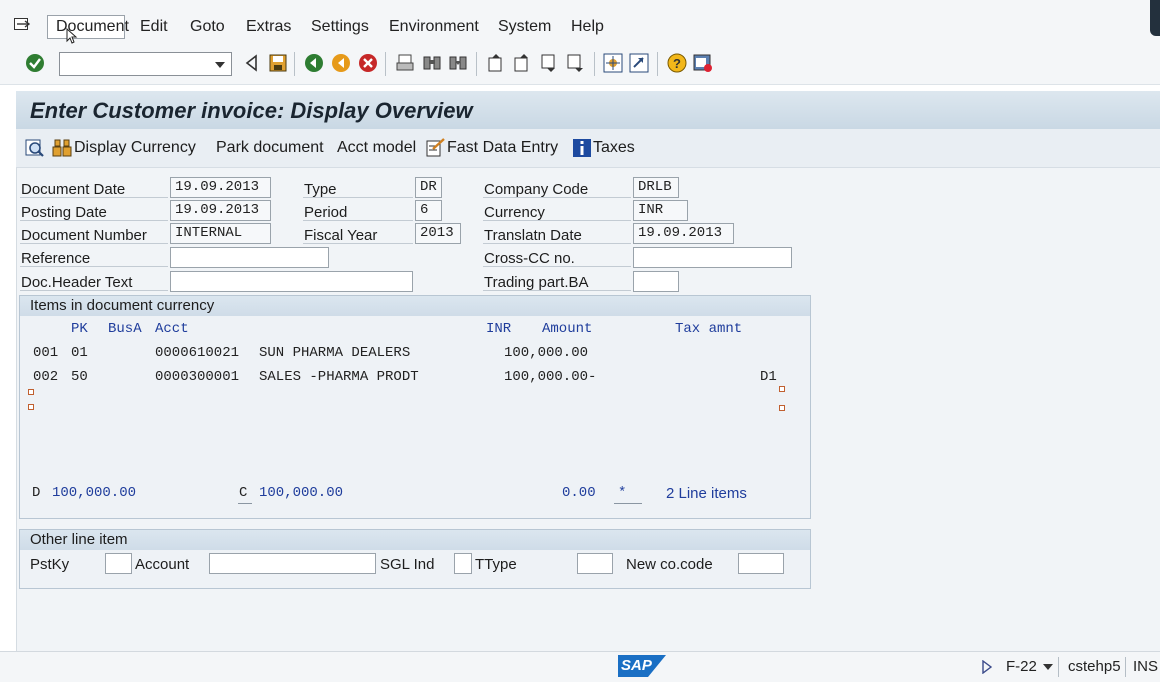  What do you see at coordinates (522, 63) in the screenshot?
I see `previous-page-icon` at bounding box center [522, 63].